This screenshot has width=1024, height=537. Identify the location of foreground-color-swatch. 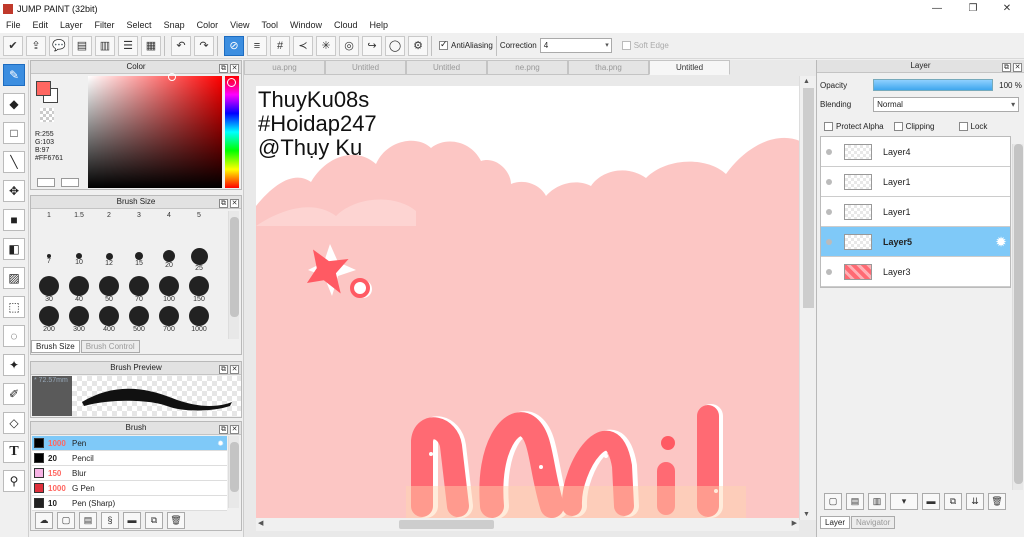
(43, 88).